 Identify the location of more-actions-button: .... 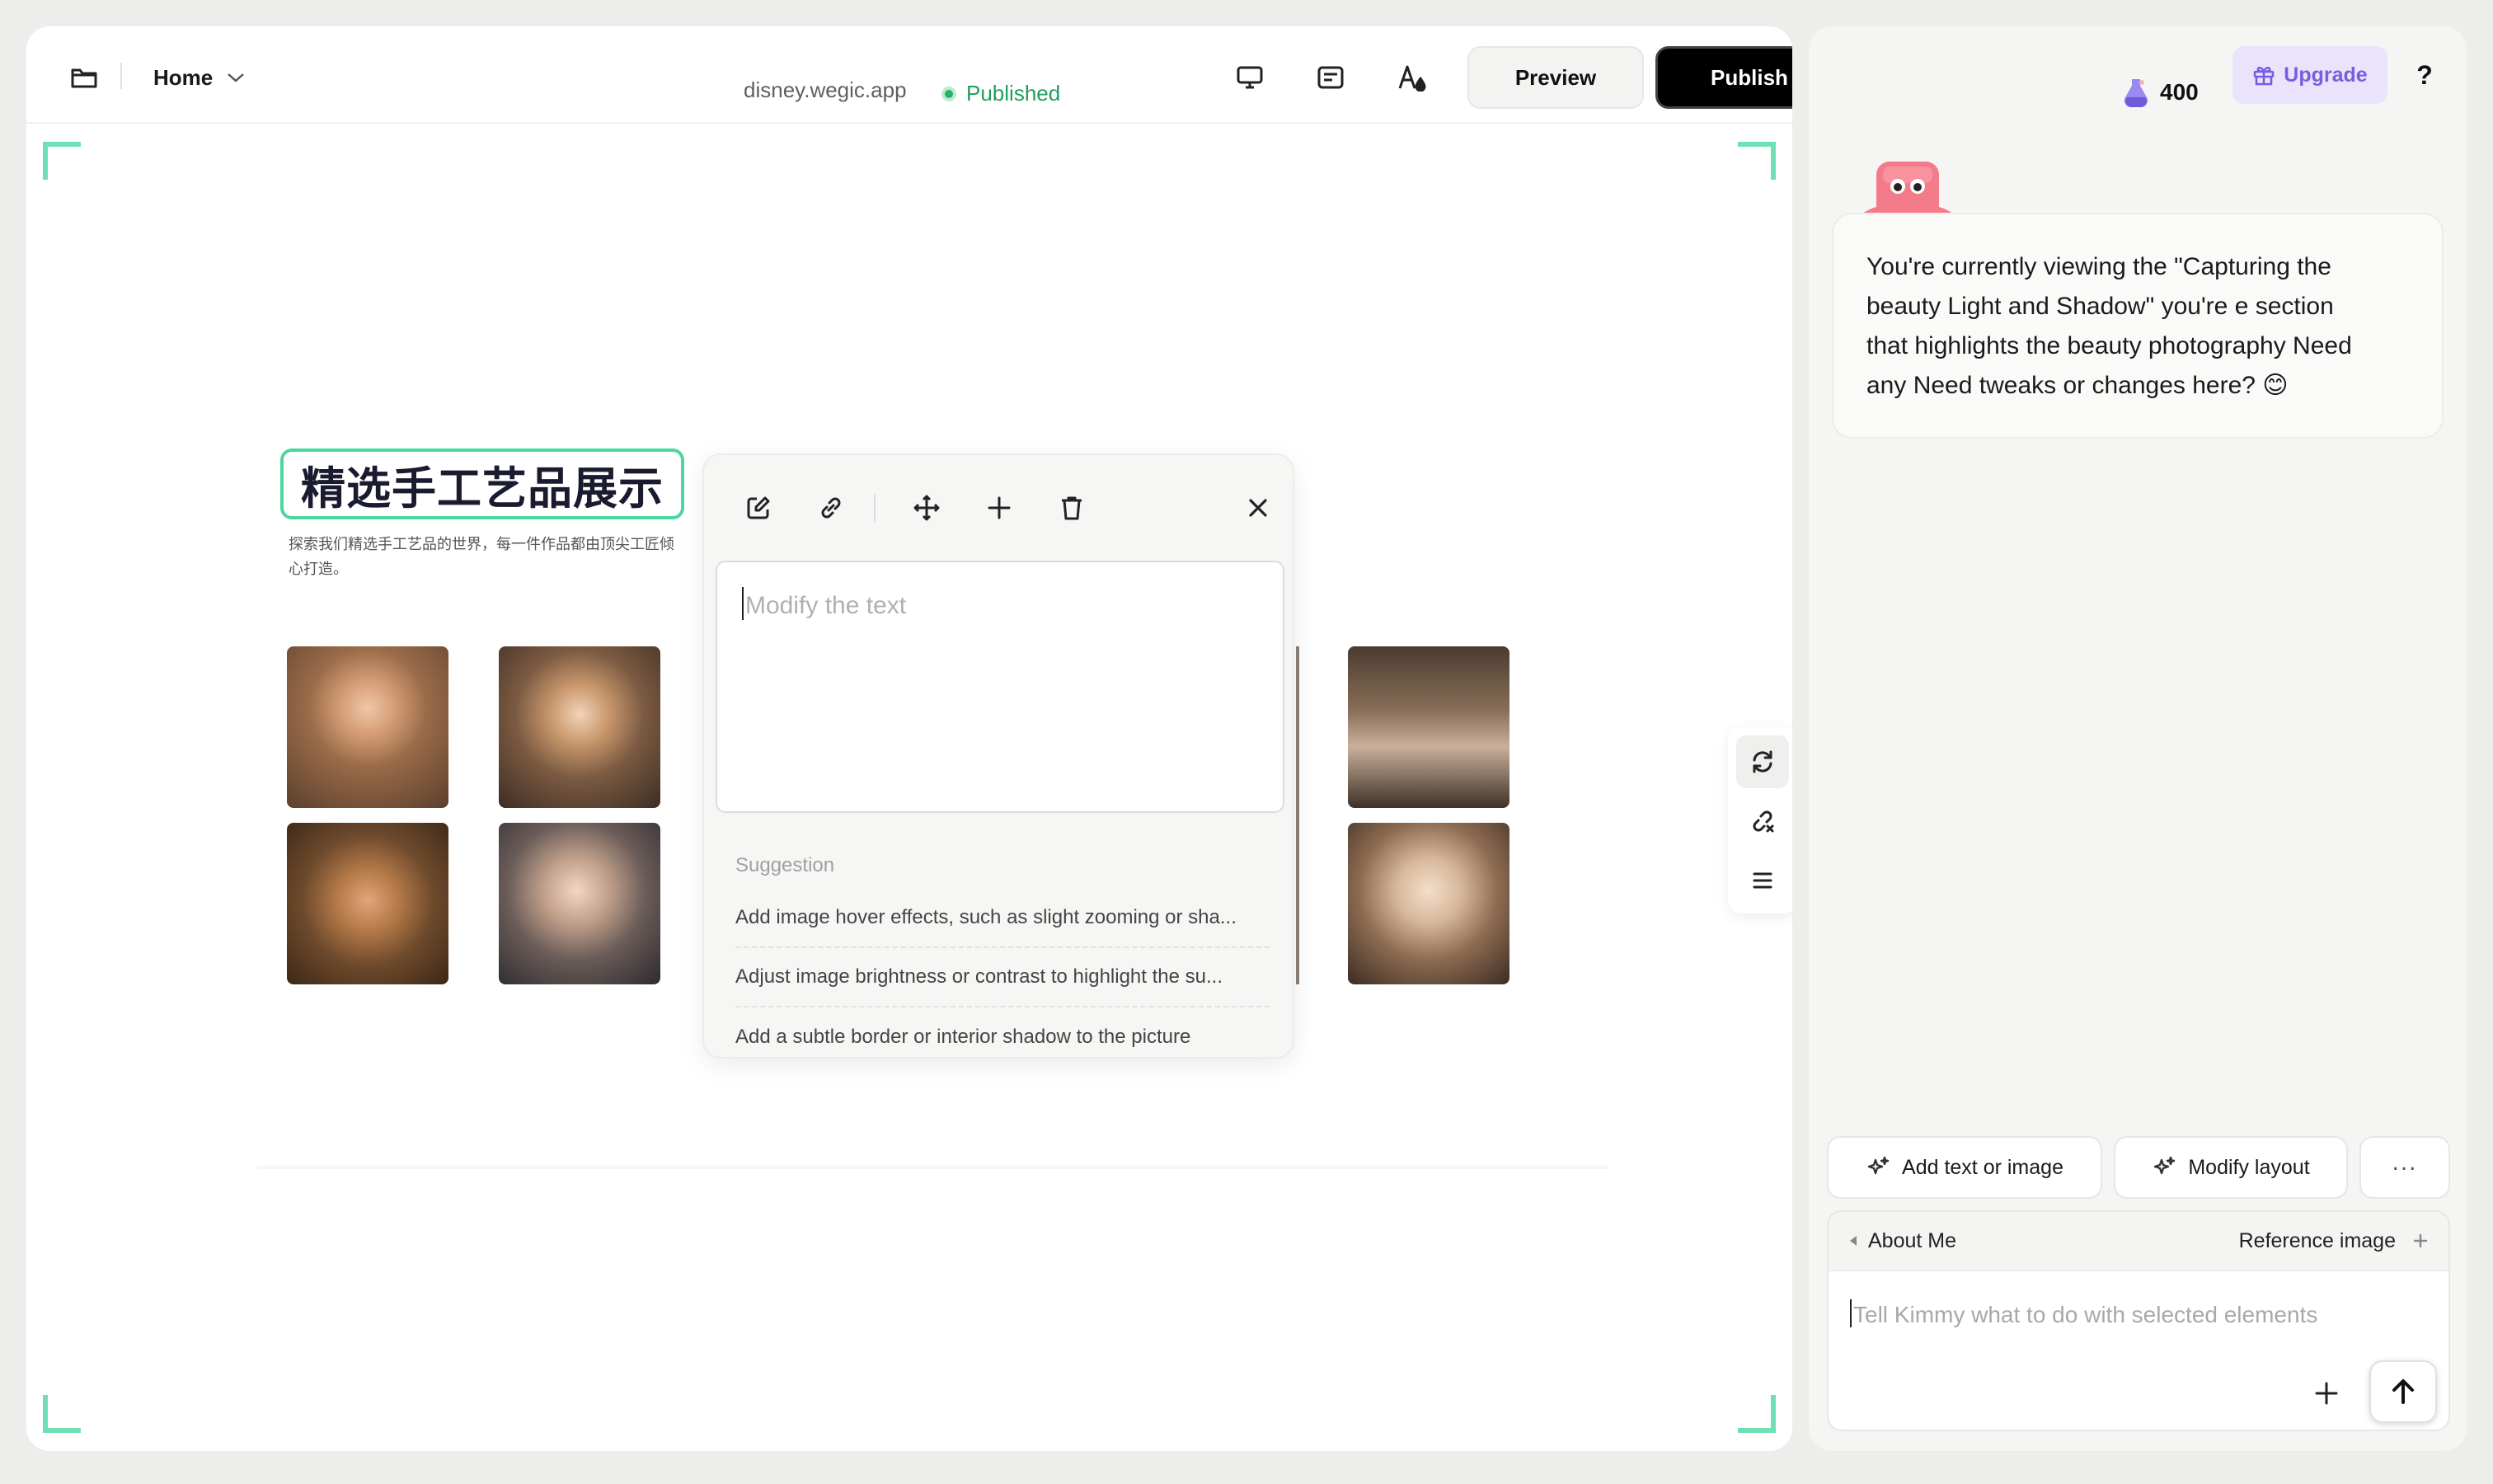
(2404, 1167).